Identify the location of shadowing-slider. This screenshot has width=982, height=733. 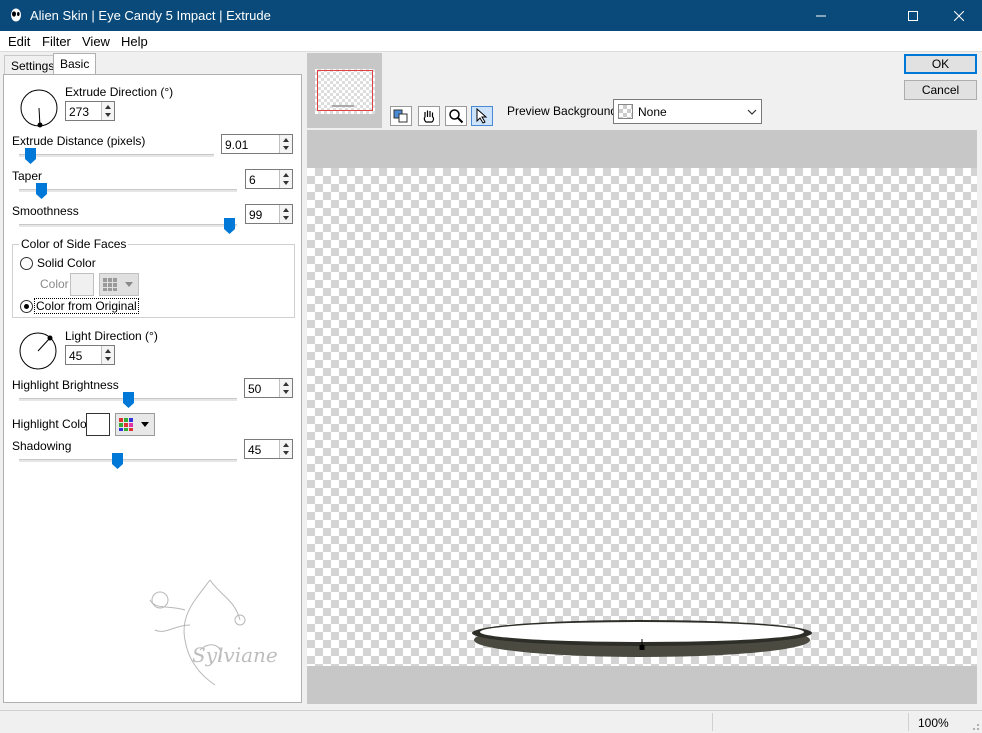
(128, 460).